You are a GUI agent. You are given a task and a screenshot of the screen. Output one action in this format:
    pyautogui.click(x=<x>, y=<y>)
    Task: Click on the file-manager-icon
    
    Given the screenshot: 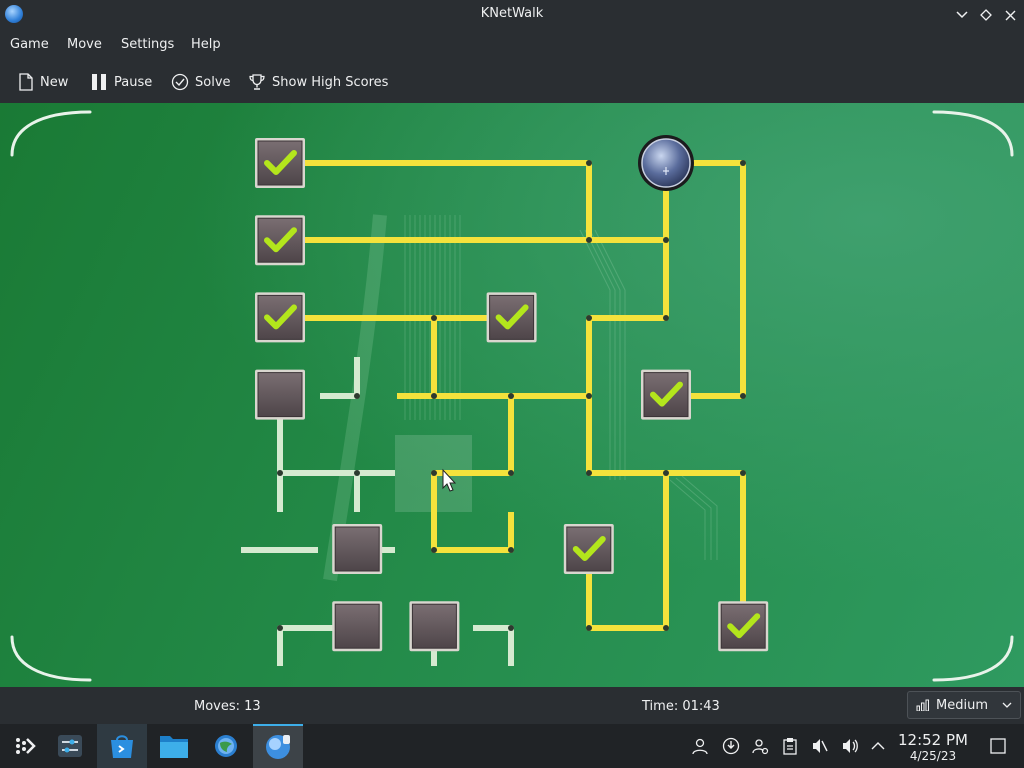 What is the action you would take?
    pyautogui.click(x=174, y=747)
    